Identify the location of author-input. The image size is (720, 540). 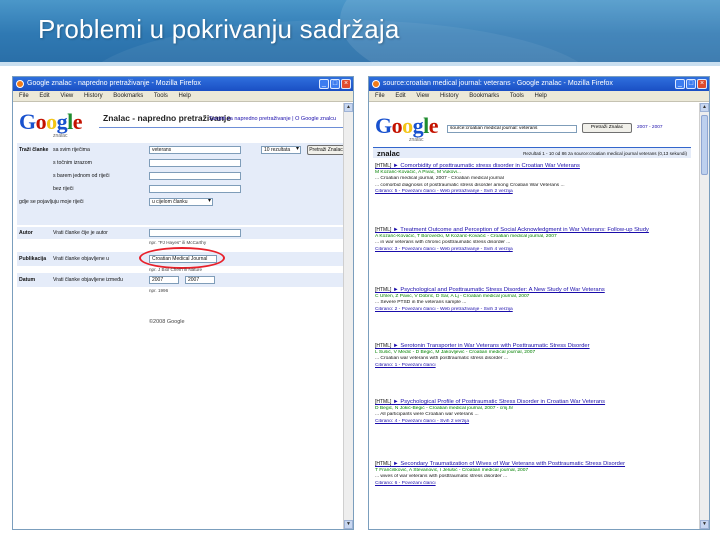
(195, 233).